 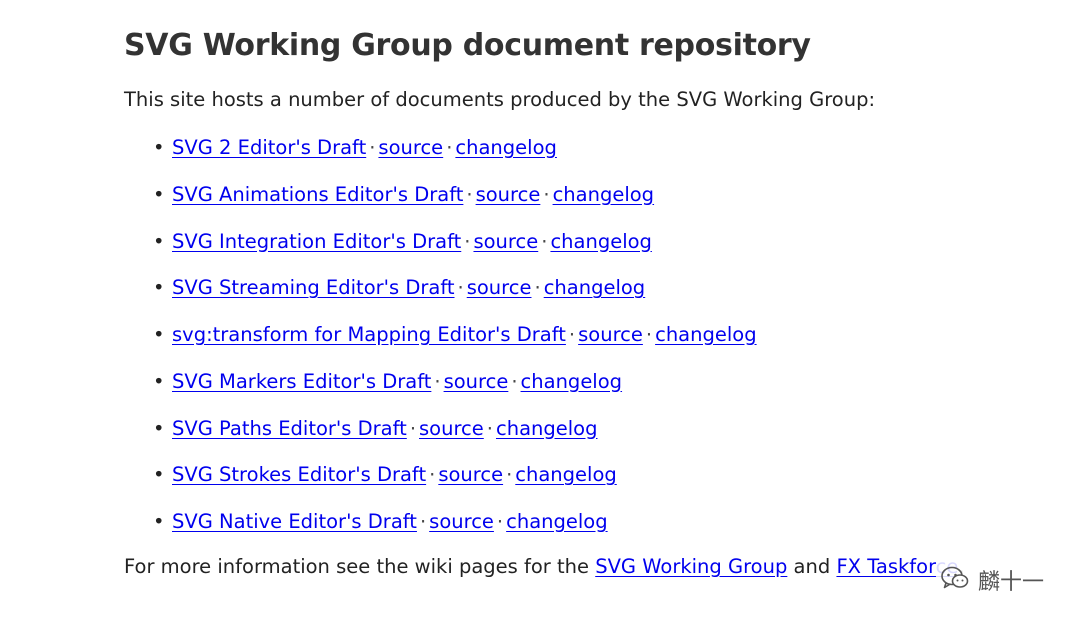 What do you see at coordinates (313, 287) in the screenshot?
I see `draft-link: SVG Streaming Editor's Draft` at bounding box center [313, 287].